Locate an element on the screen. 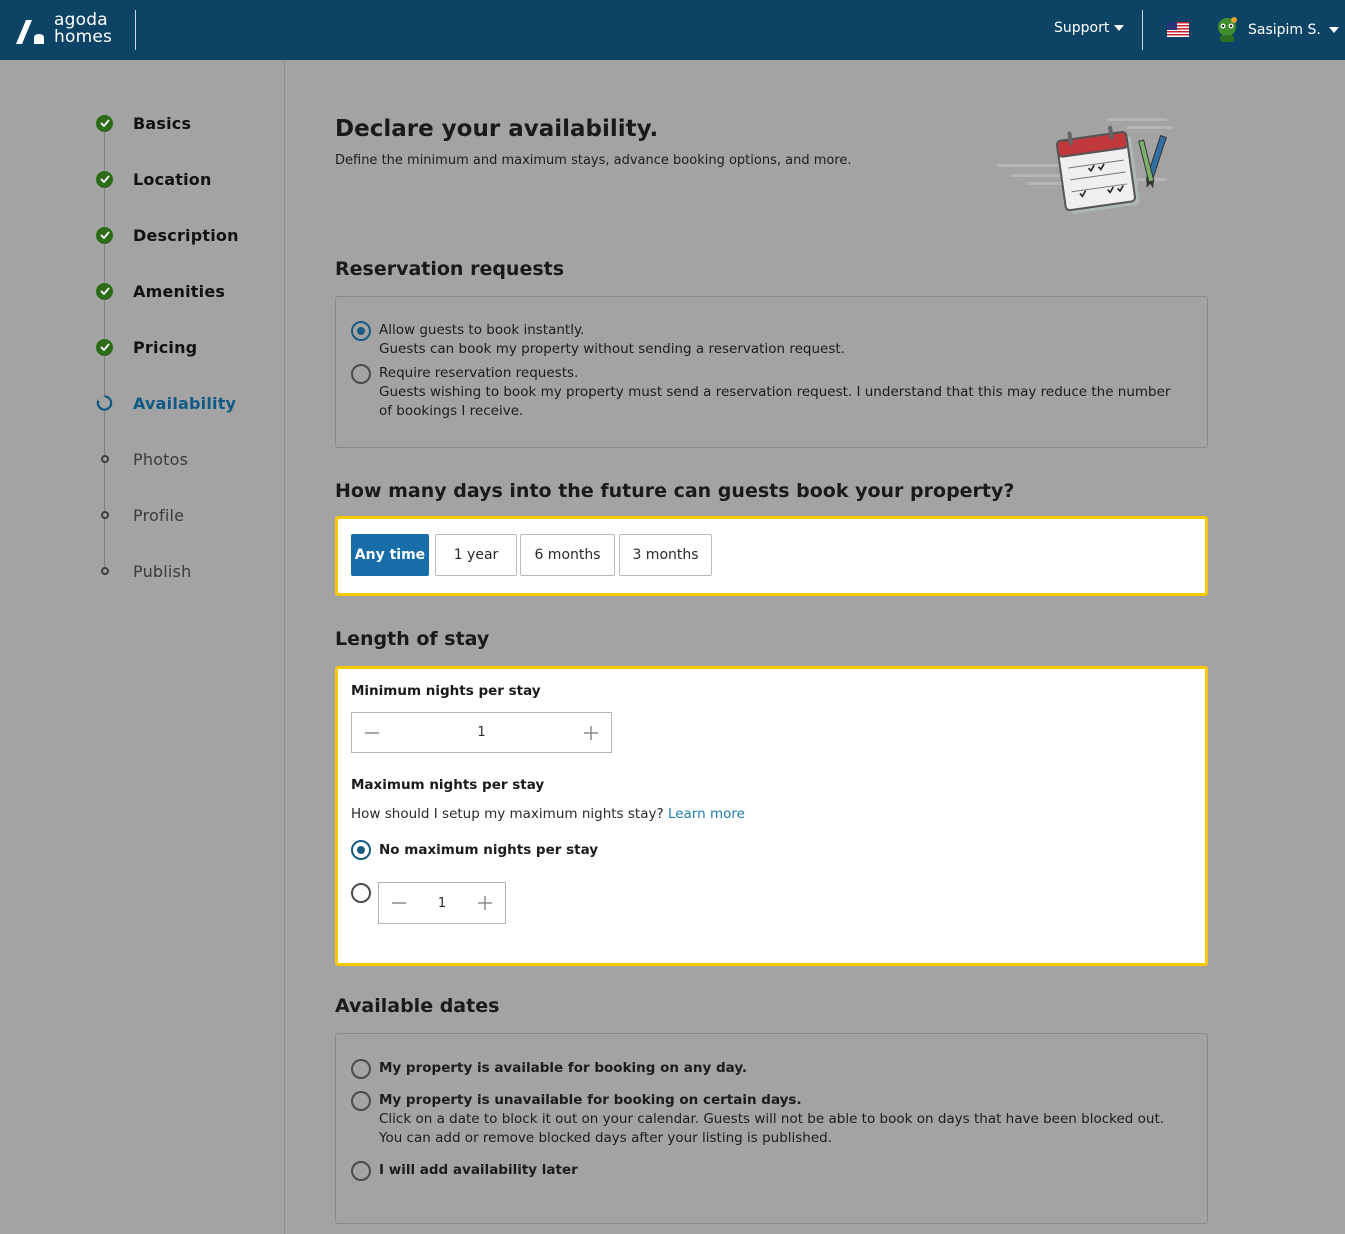  option-title: Allow guests to book instantly. is located at coordinates (482, 330).